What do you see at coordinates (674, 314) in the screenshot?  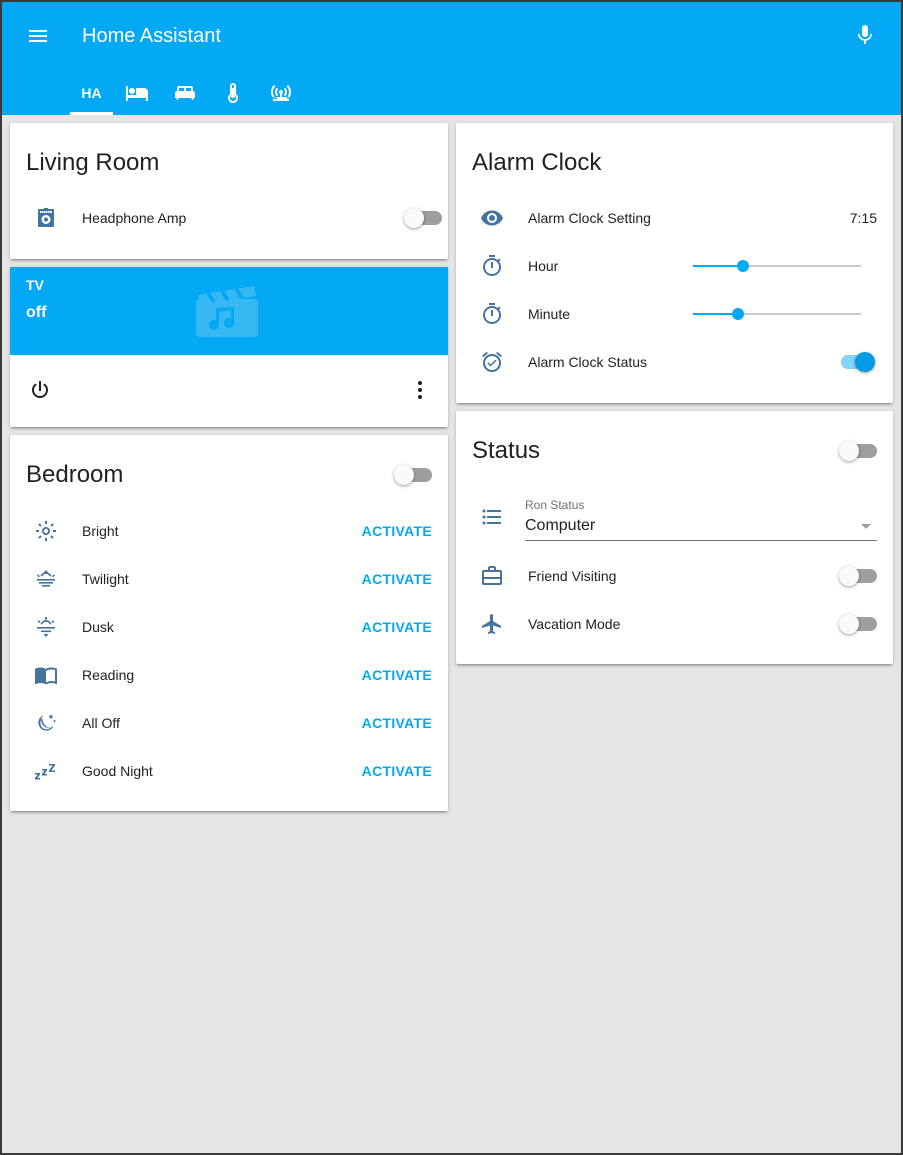 I see `slider-row: Minute` at bounding box center [674, 314].